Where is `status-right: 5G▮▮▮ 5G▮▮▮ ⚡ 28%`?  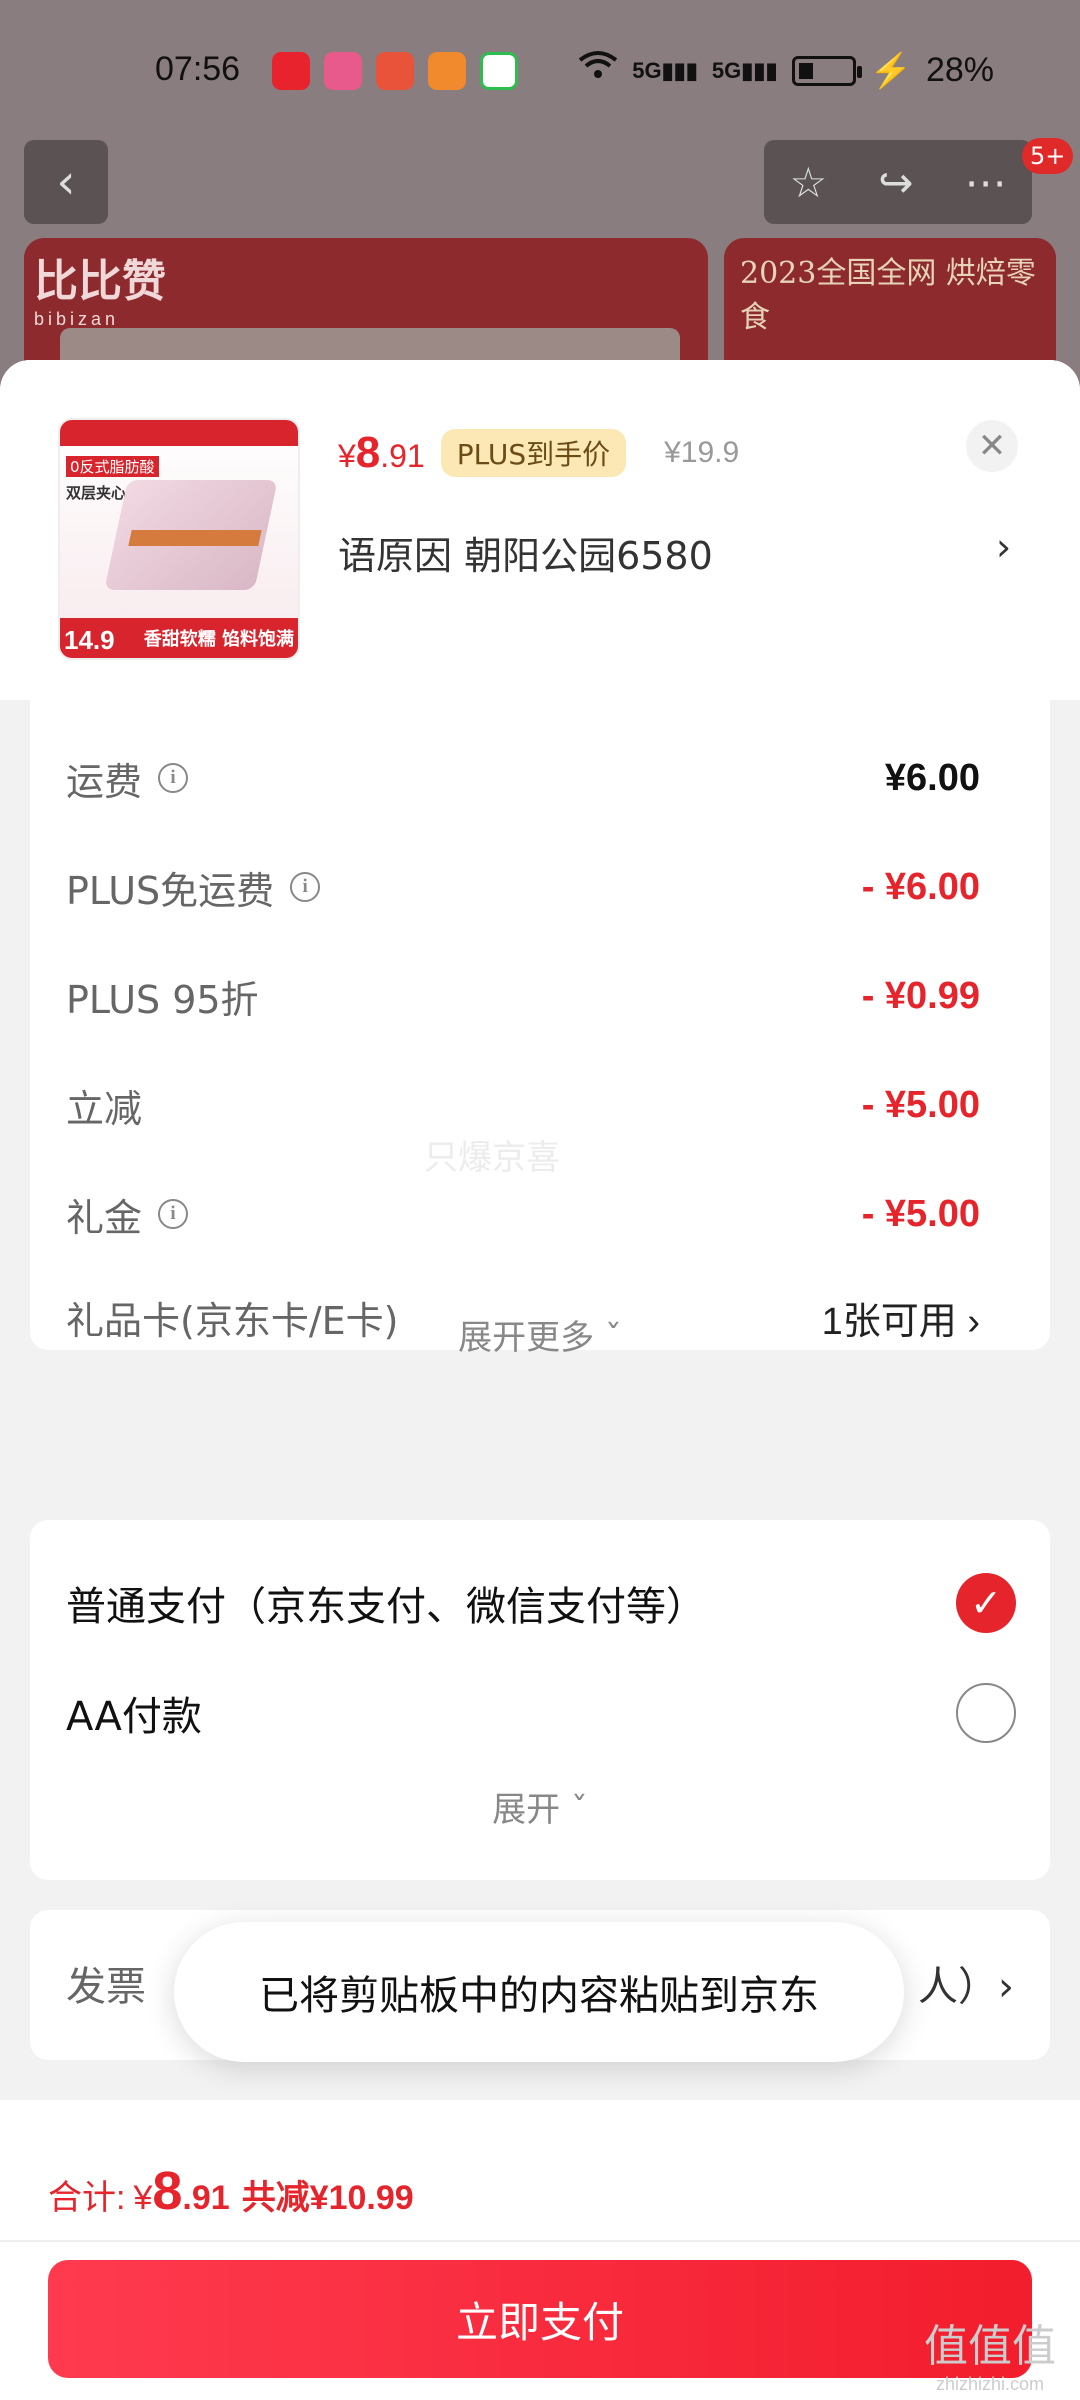 status-right: 5G▮▮▮ 5G▮▮▮ ⚡ 28% is located at coordinates (786, 70).